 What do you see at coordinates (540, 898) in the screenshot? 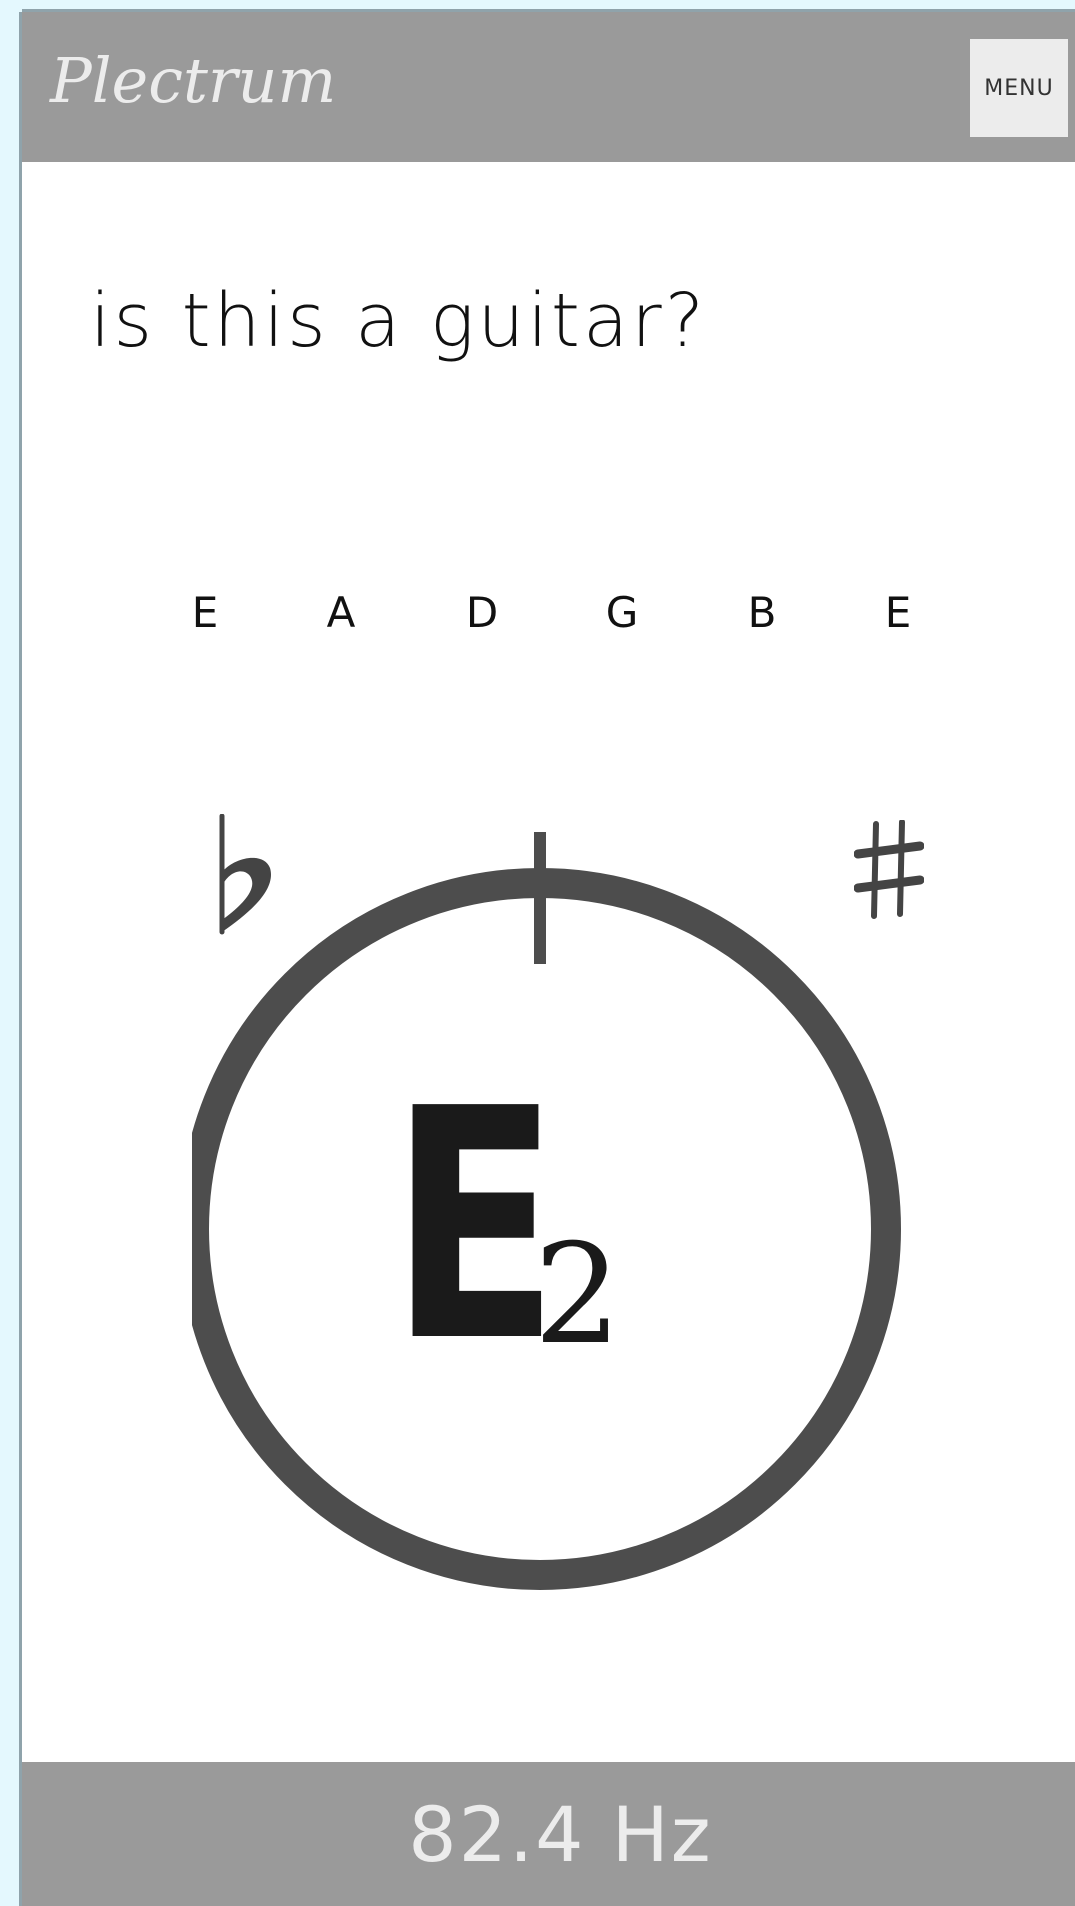
I see `tuning-needle` at bounding box center [540, 898].